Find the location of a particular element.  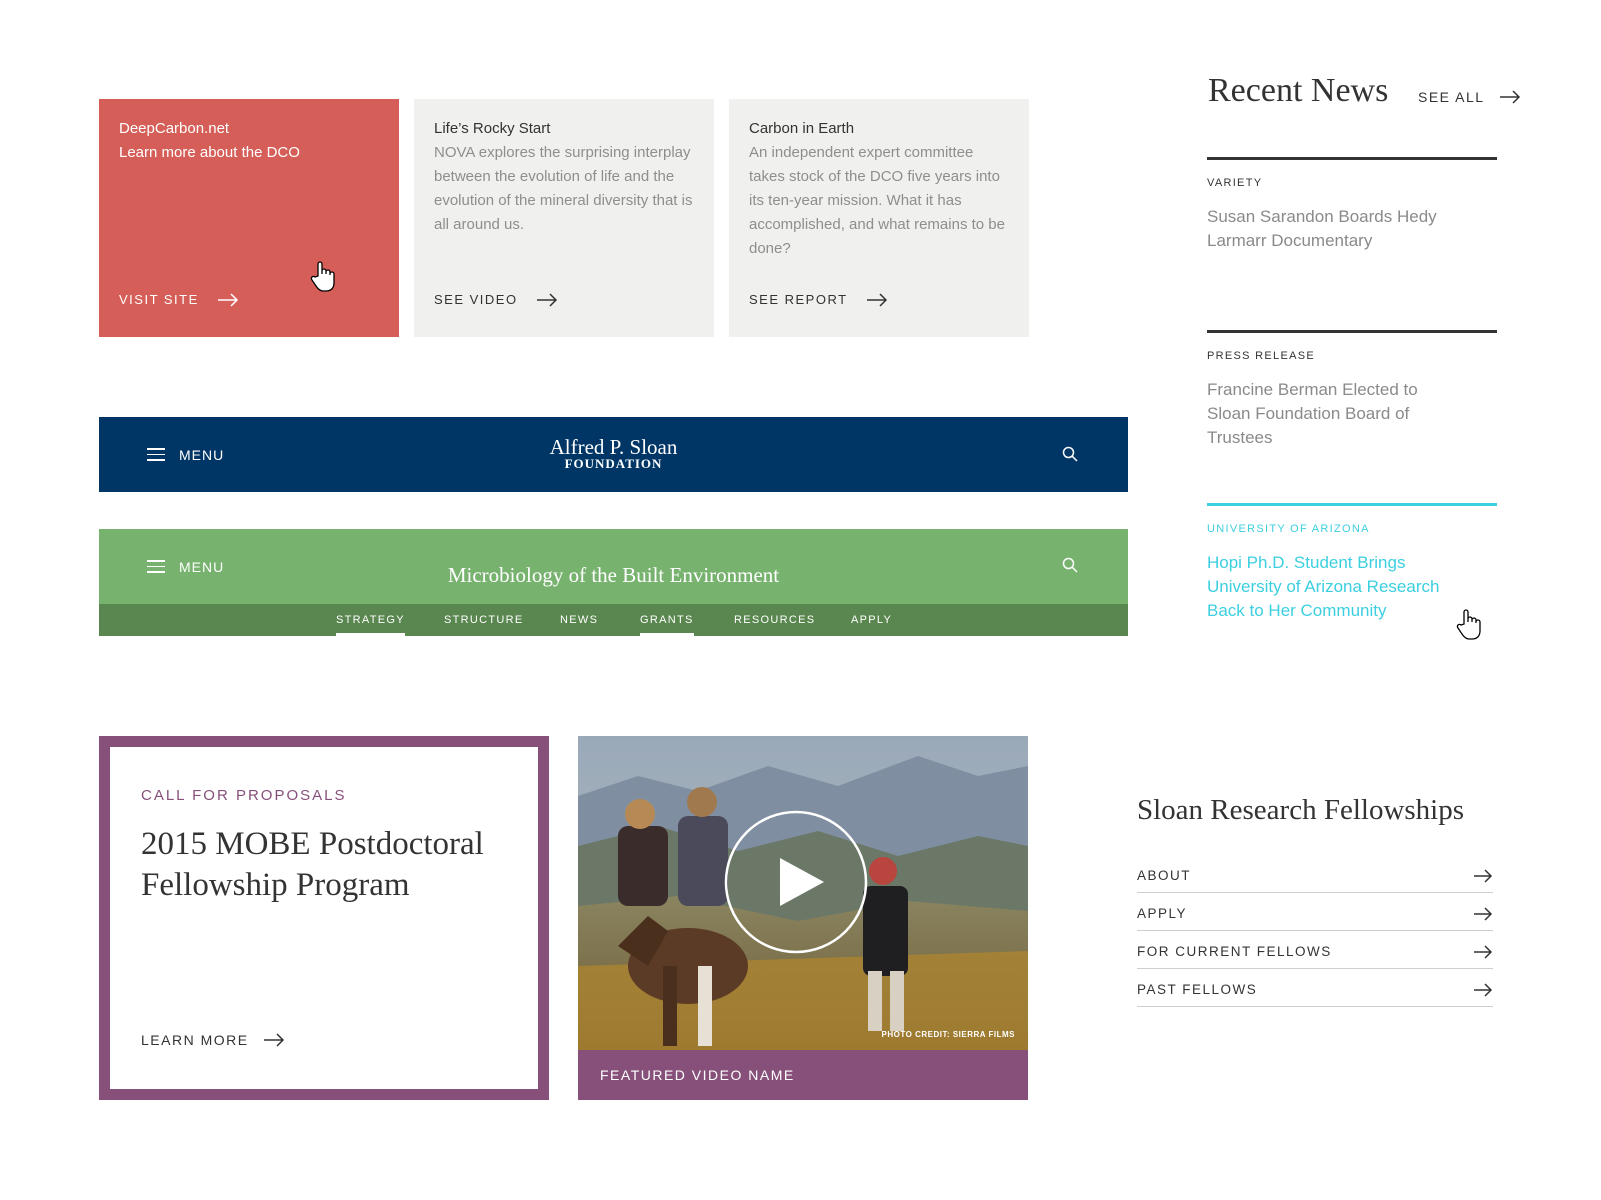

recent-news-title: Recent News is located at coordinates (1298, 90).